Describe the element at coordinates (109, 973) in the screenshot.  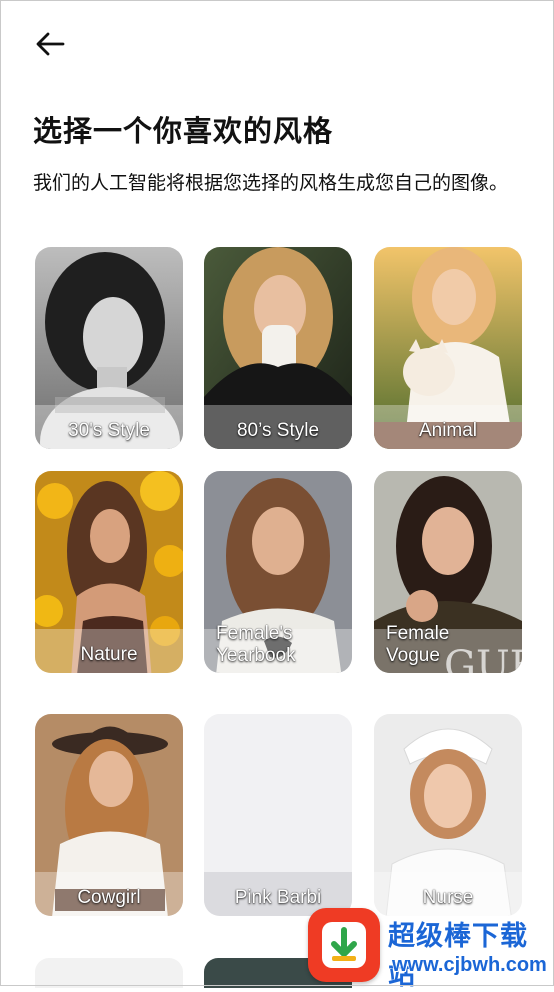
I see `style-card-partial` at that location.